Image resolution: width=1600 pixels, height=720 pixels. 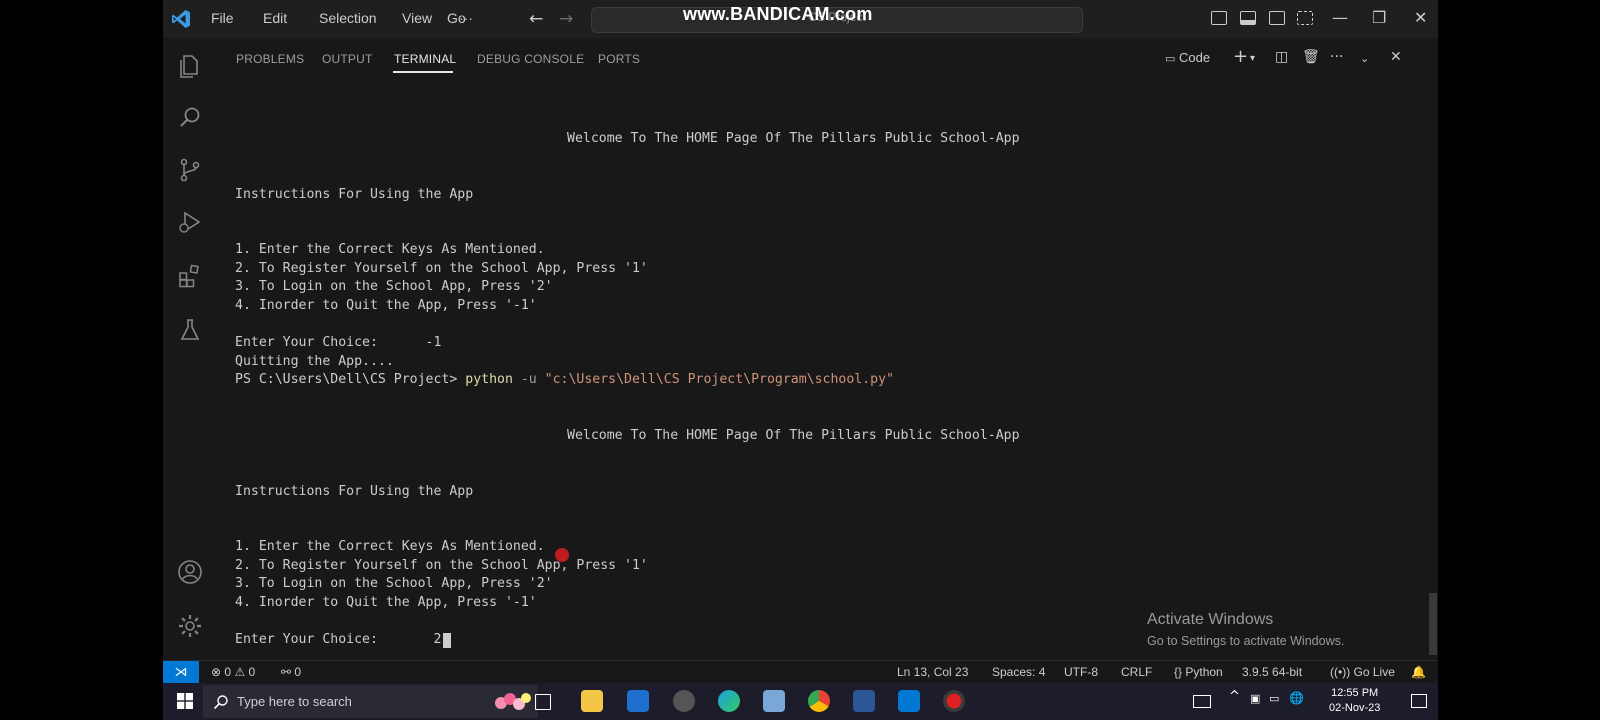 I want to click on terminal-profile-label: Code, so click(x=1195, y=57).